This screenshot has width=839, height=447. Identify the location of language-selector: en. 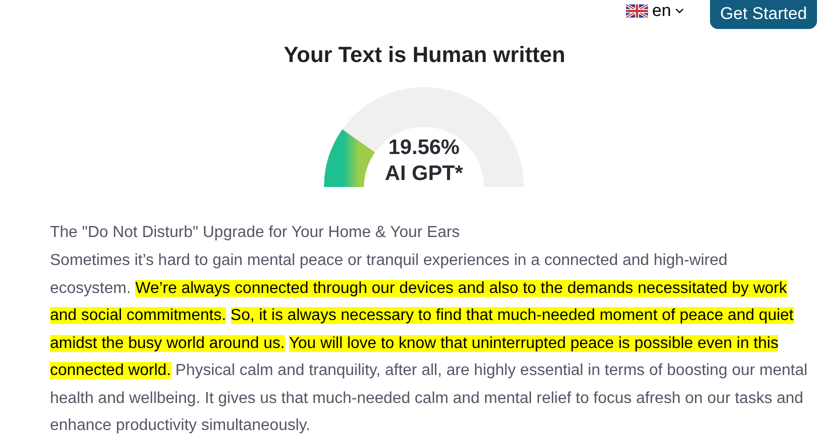
(662, 10).